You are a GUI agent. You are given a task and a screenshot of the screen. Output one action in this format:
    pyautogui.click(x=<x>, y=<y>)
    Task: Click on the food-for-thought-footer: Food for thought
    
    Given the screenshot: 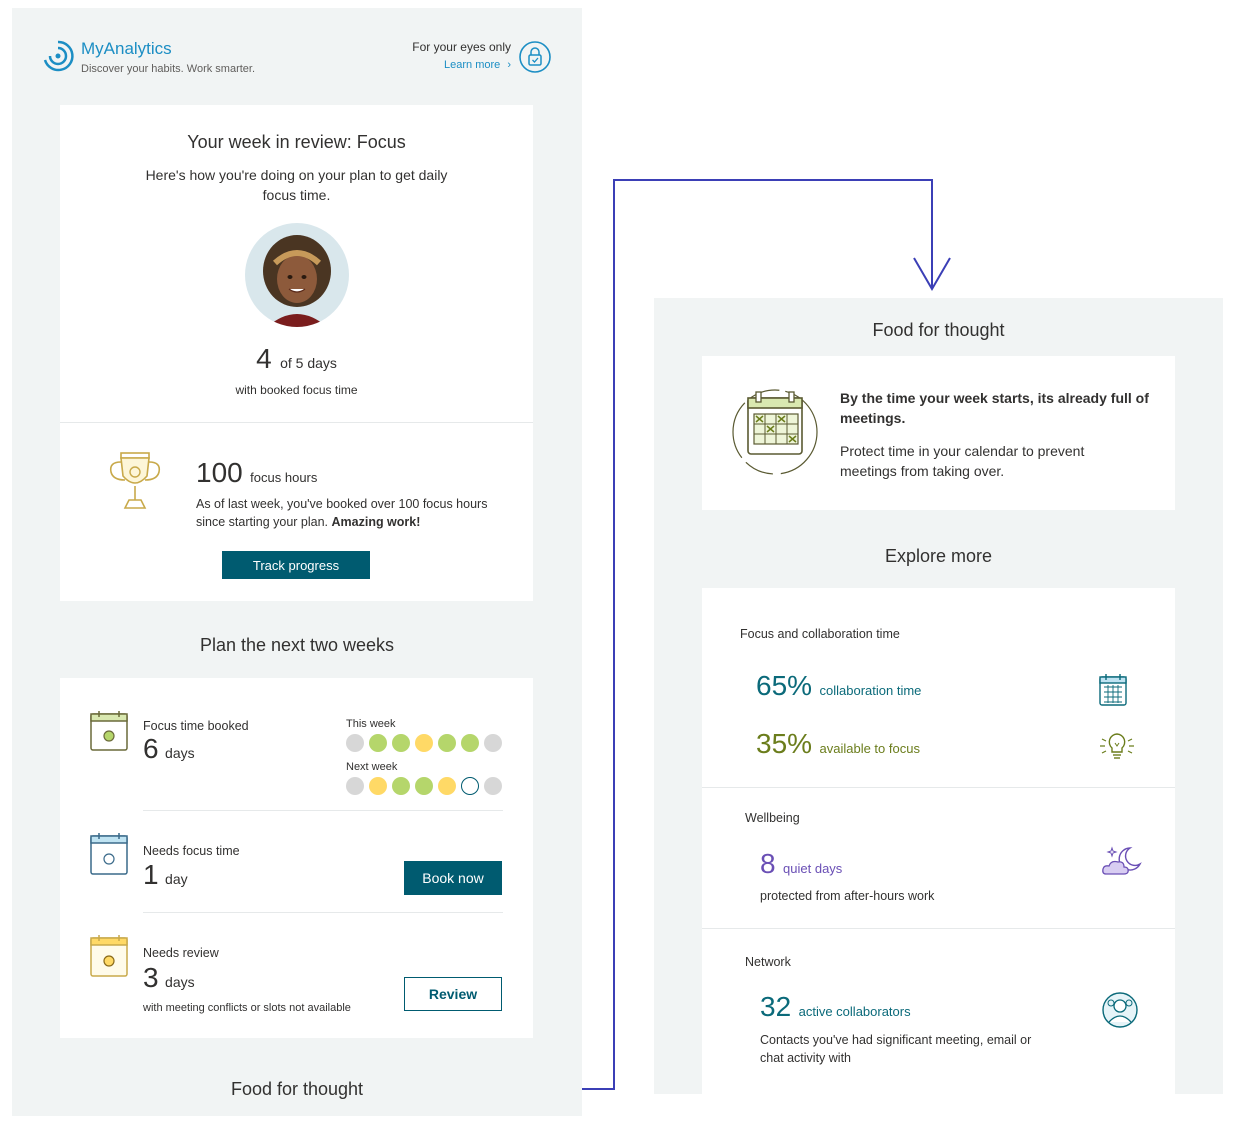 What is the action you would take?
    pyautogui.click(x=297, y=1089)
    